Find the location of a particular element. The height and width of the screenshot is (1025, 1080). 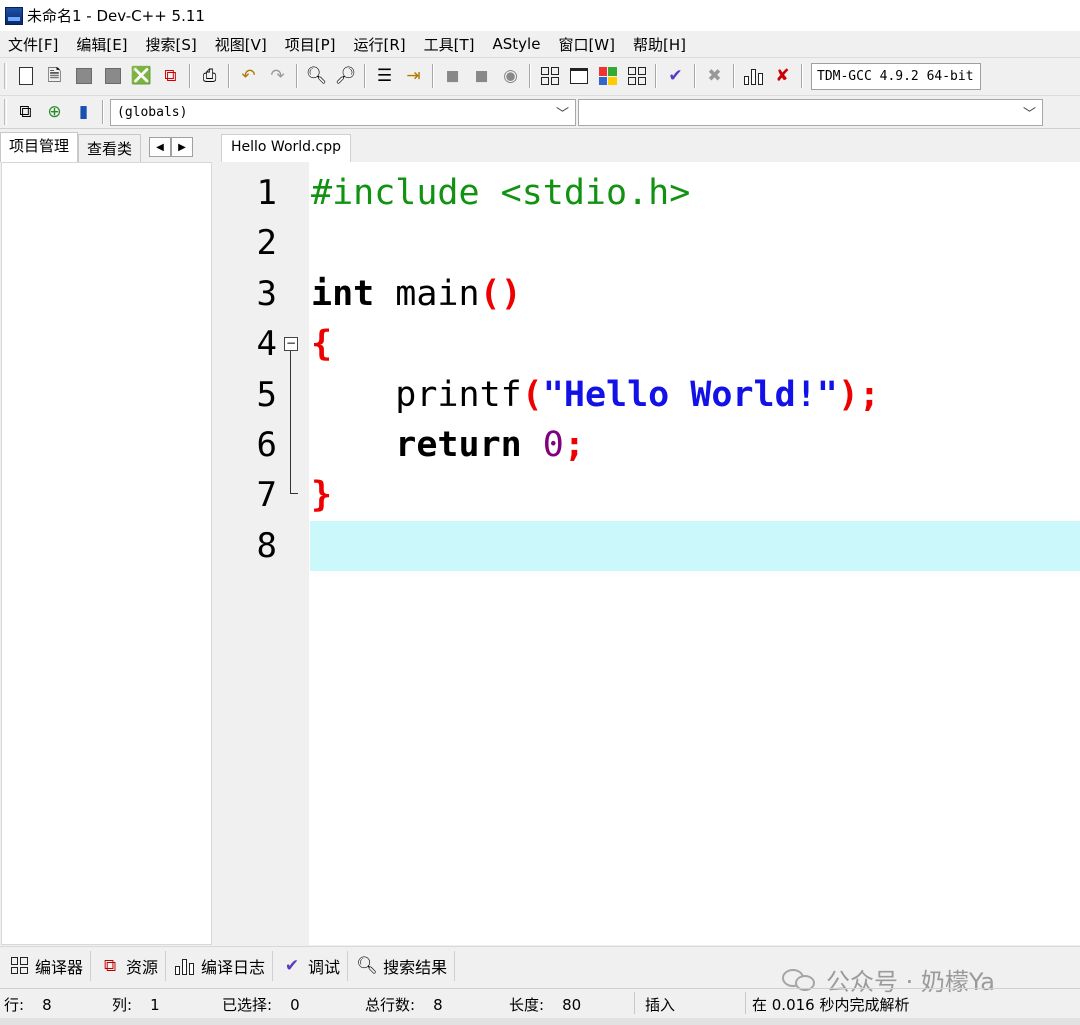

menu-tools: 工具[T] is located at coordinates (449, 44).